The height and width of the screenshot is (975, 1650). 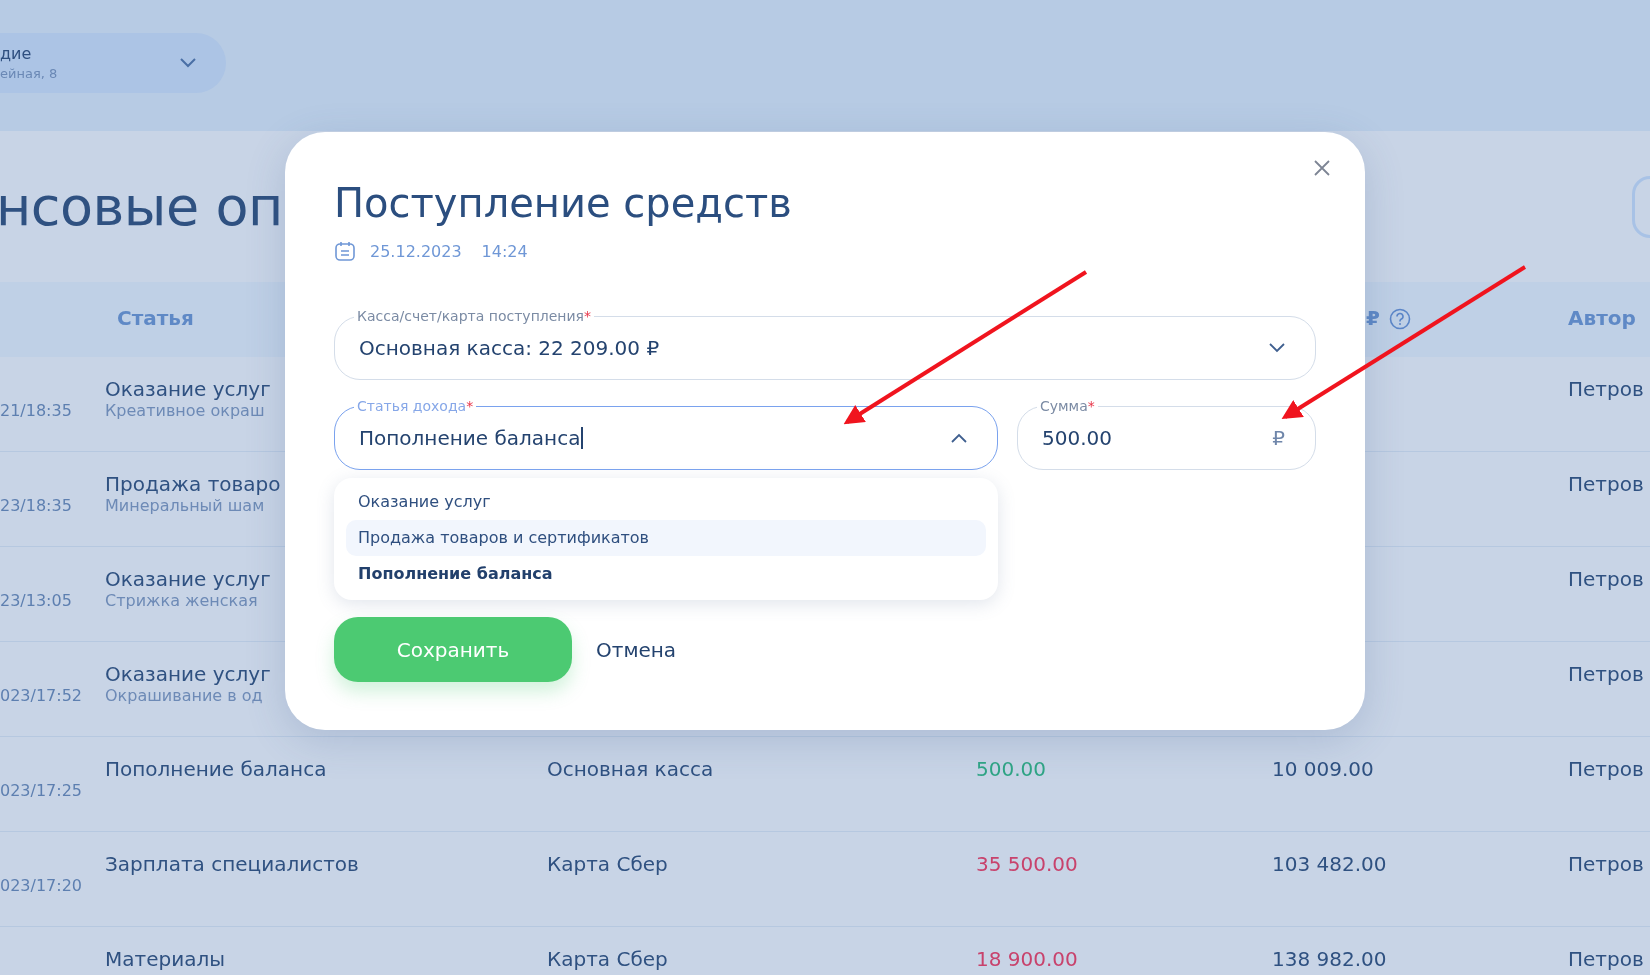 I want to click on dropdown-option: Пополнение баланса, so click(x=666, y=574).